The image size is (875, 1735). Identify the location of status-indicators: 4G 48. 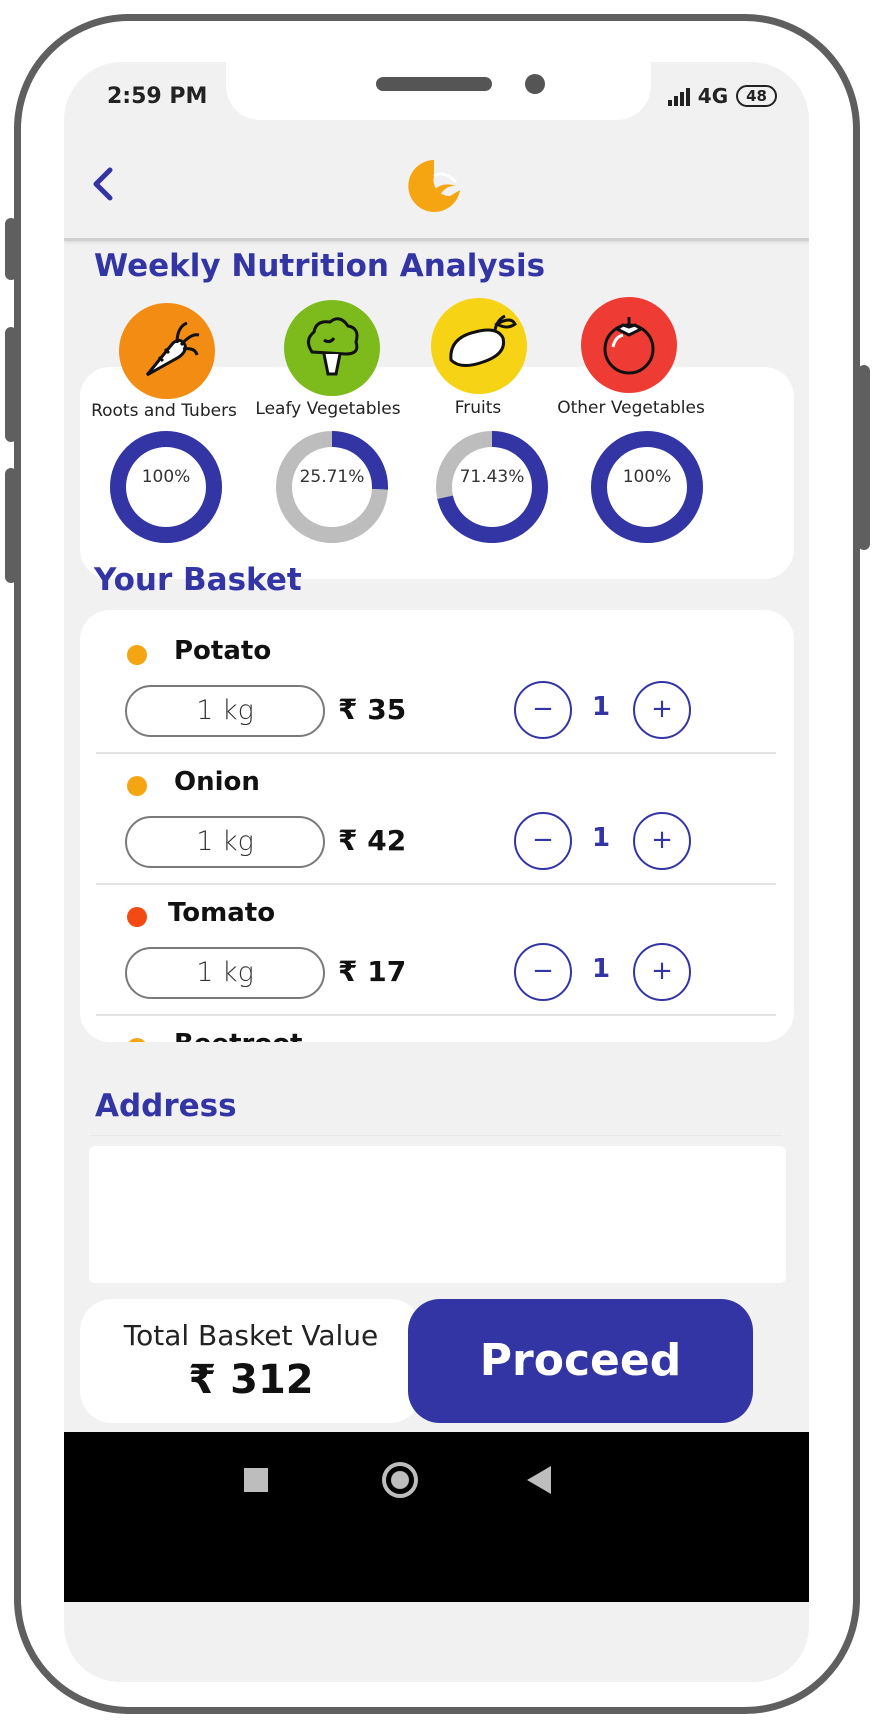
(722, 96).